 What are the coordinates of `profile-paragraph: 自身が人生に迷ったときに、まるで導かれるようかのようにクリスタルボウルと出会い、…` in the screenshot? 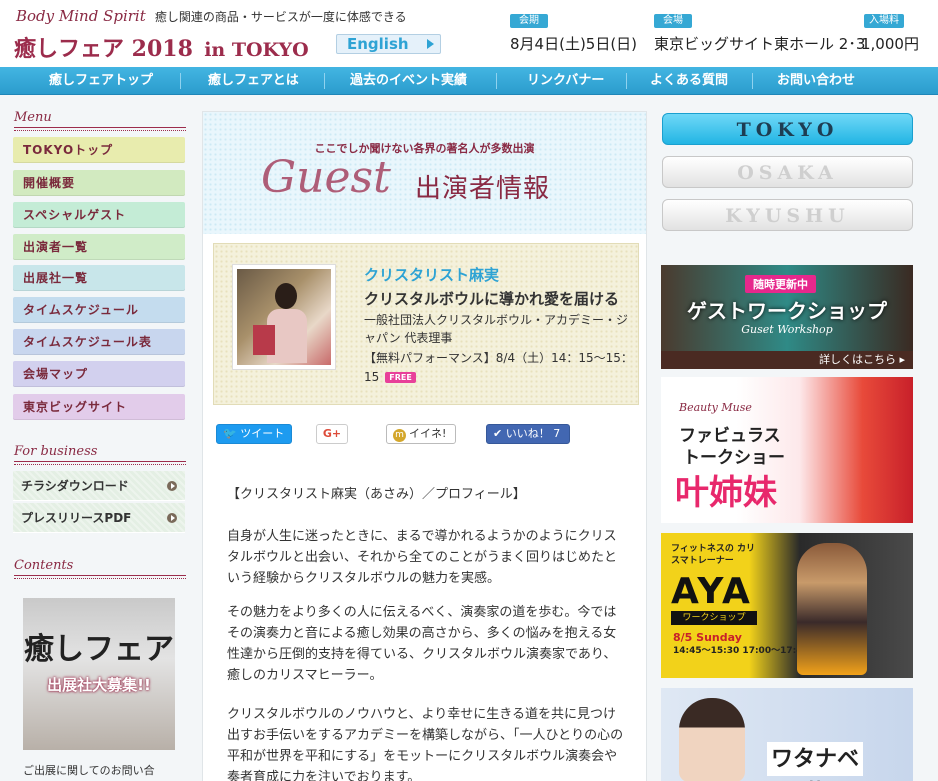 It's located at (422, 557).